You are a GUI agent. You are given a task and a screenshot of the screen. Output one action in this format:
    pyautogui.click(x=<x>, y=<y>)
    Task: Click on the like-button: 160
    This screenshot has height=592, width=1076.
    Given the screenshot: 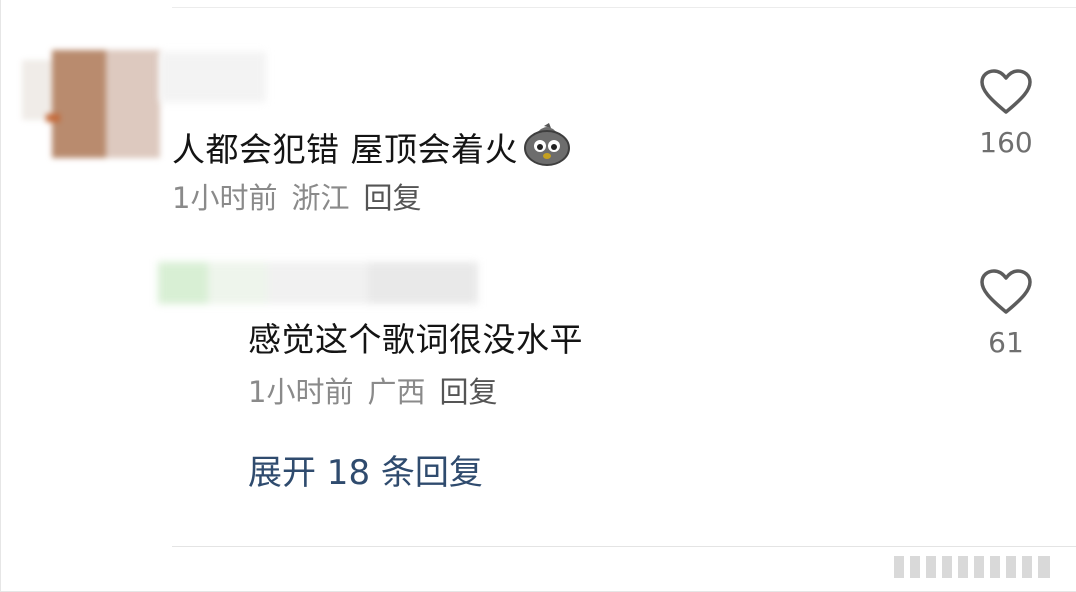 What is the action you would take?
    pyautogui.click(x=1006, y=114)
    